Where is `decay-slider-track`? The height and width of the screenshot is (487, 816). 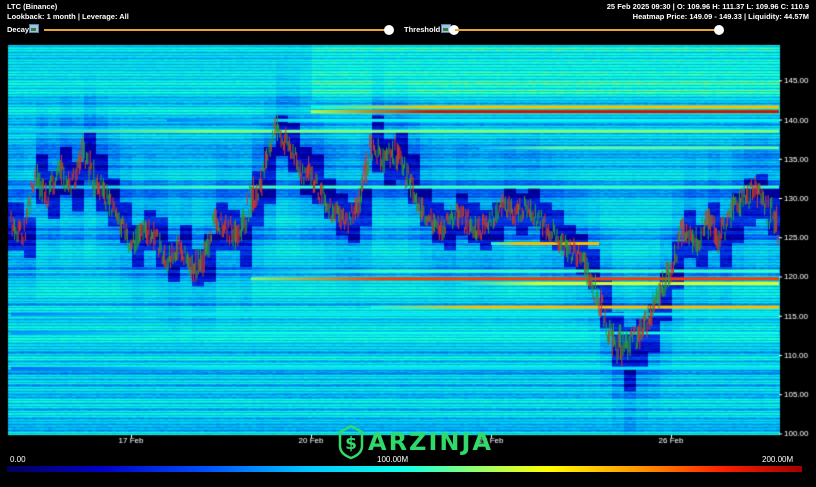 decay-slider-track is located at coordinates (217, 30).